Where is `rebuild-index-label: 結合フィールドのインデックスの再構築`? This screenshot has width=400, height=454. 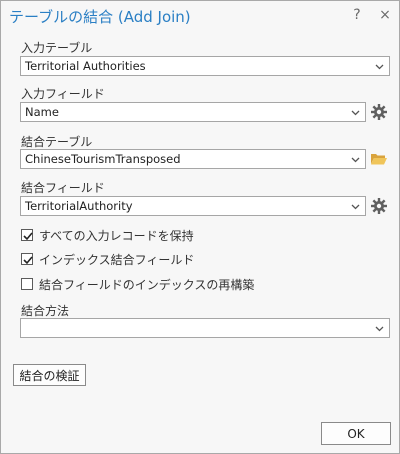
rebuild-index-label: 結合フィールドのインデックスの再構築 is located at coordinates (147, 284).